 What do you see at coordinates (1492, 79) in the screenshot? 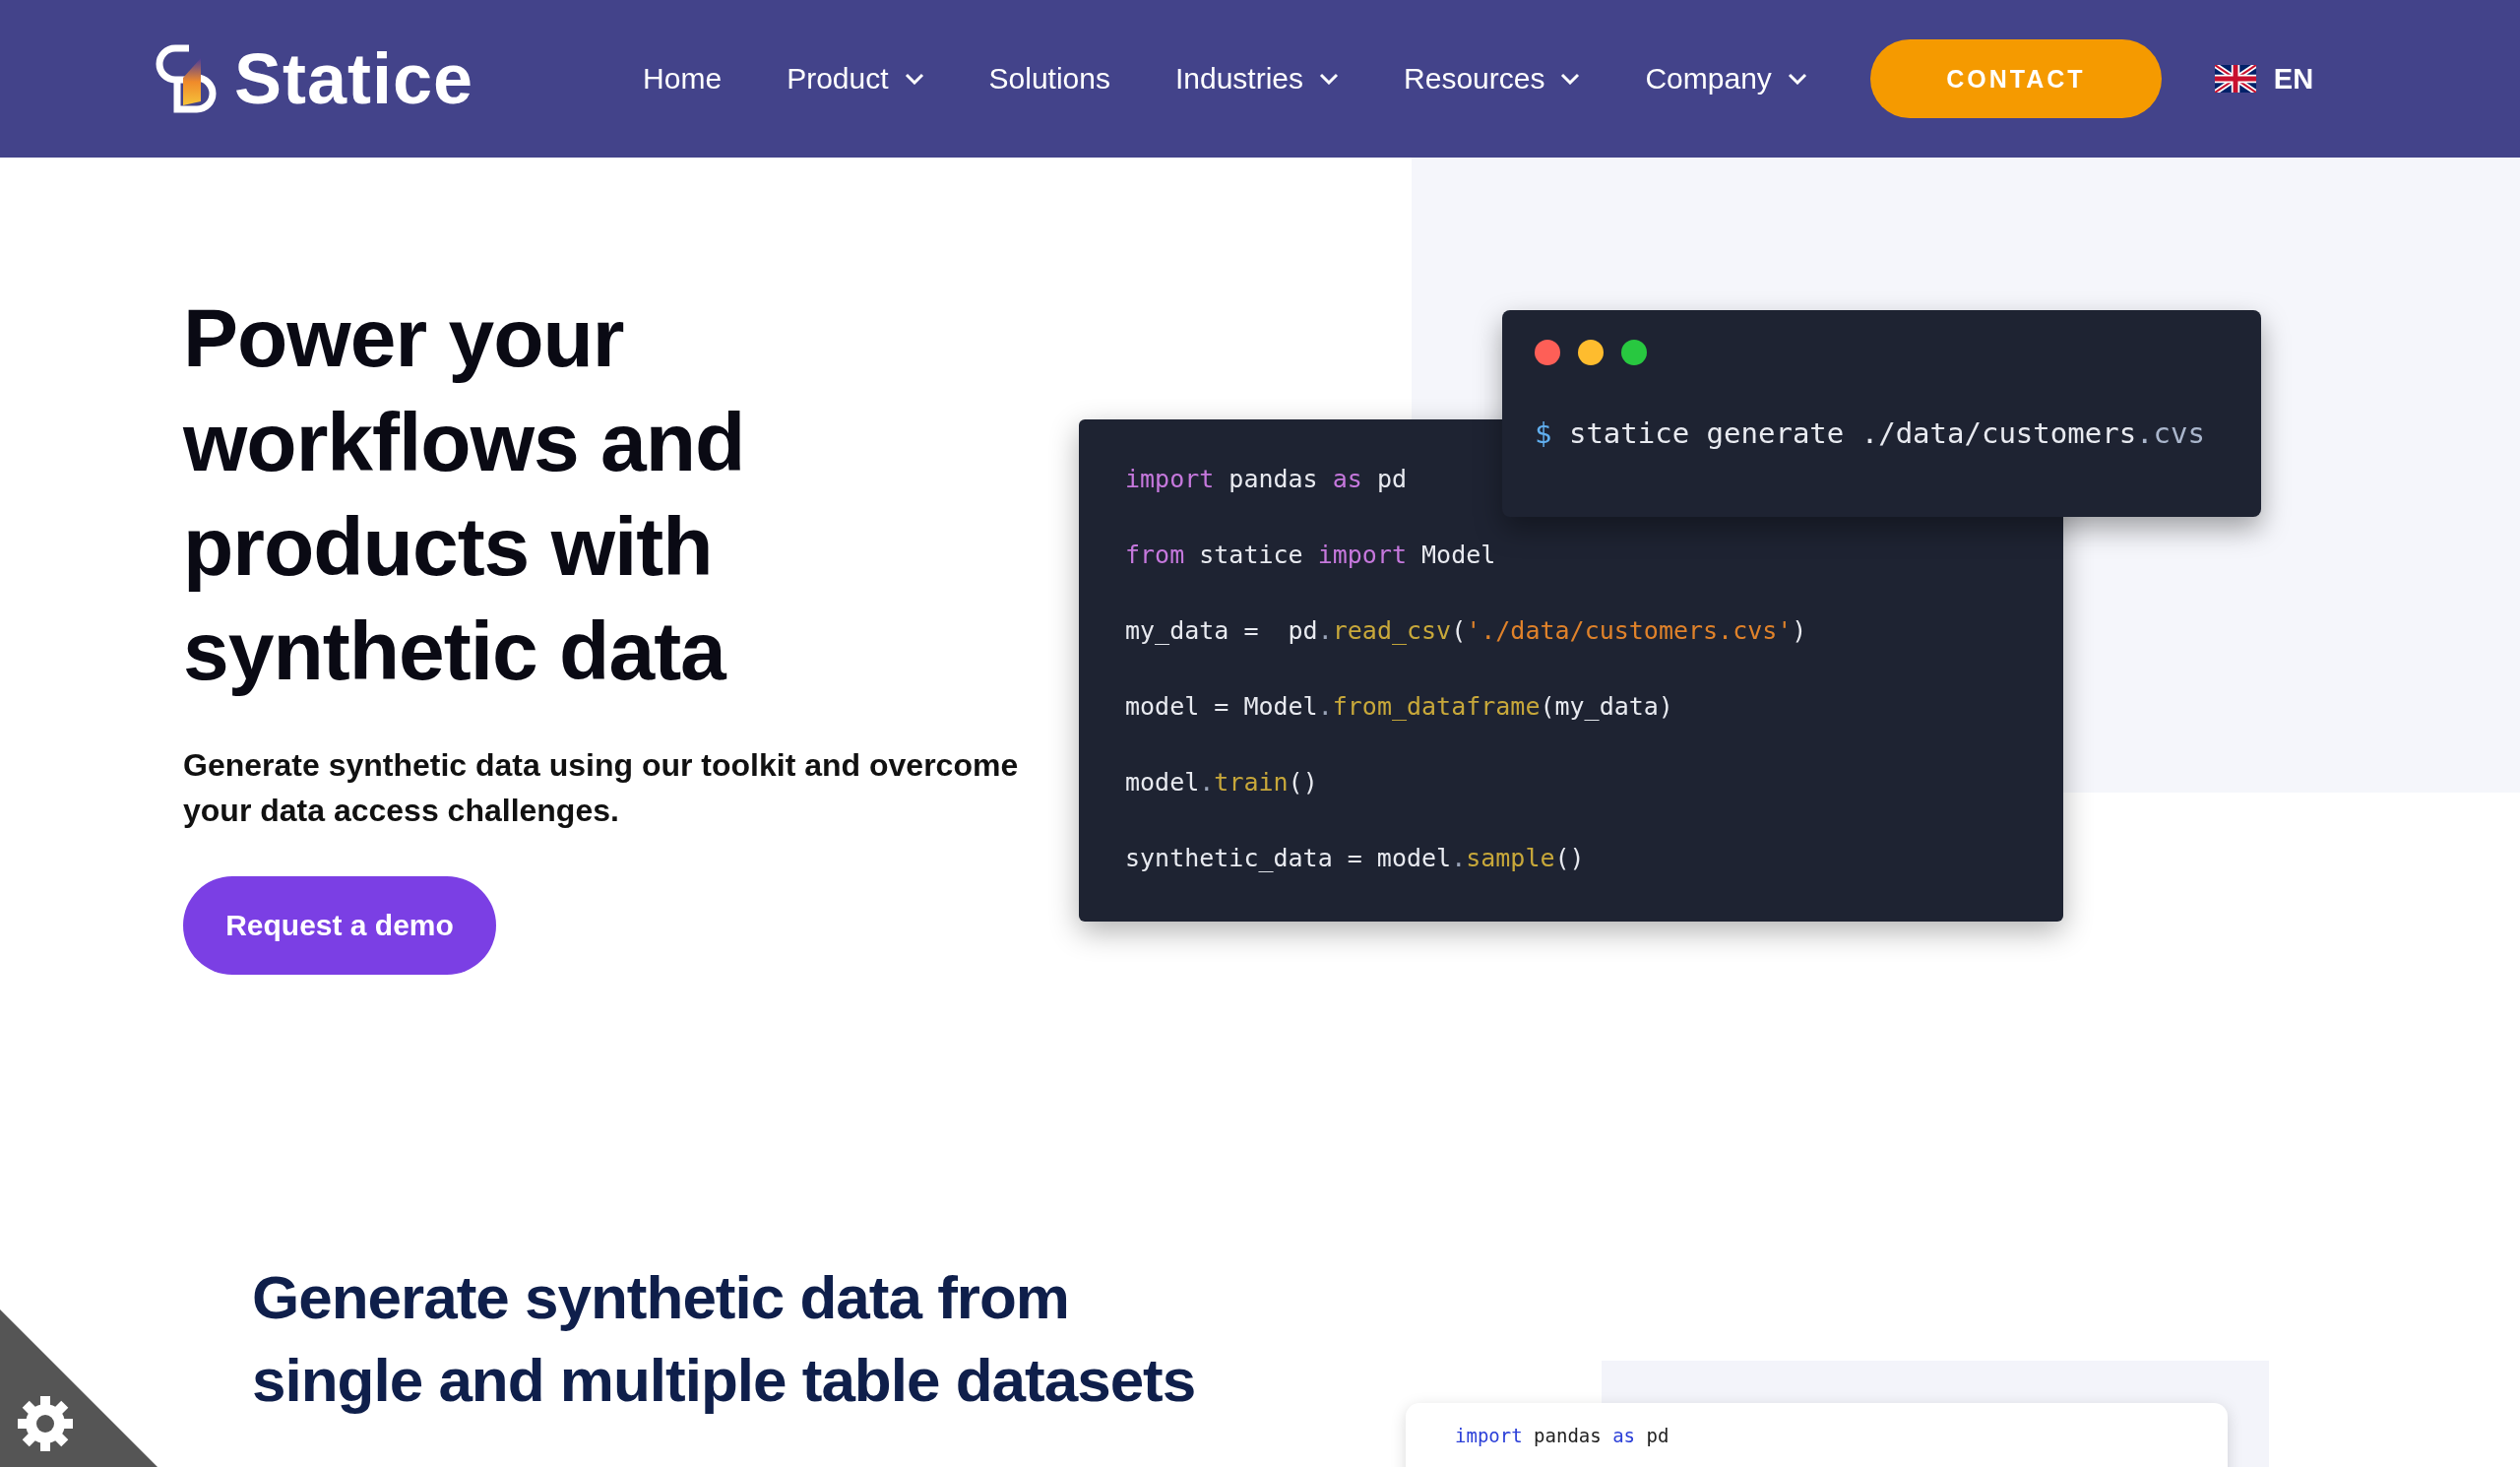
I see `nav-dropdown-link: Resources` at bounding box center [1492, 79].